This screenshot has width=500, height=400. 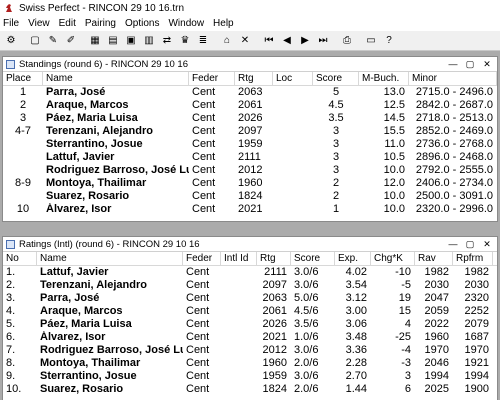 What do you see at coordinates (11, 376) in the screenshot?
I see `ratings-cell-no: 9.` at bounding box center [11, 376].